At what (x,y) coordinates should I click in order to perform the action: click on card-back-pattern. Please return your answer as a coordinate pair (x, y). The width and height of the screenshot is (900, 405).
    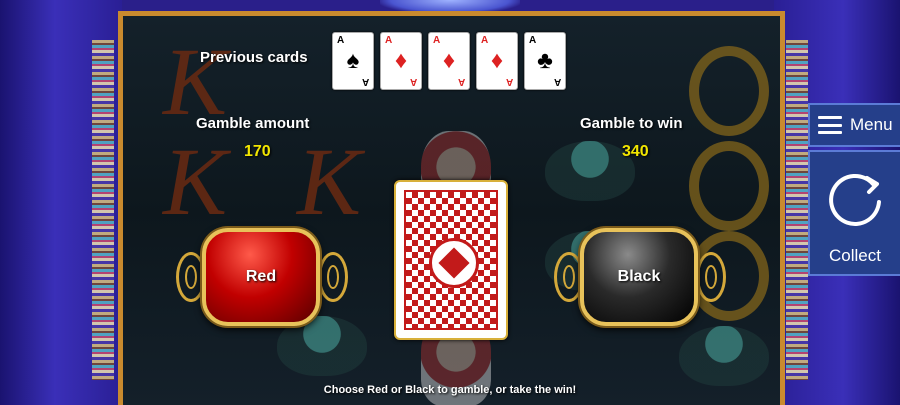
    Looking at the image, I should click on (451, 260).